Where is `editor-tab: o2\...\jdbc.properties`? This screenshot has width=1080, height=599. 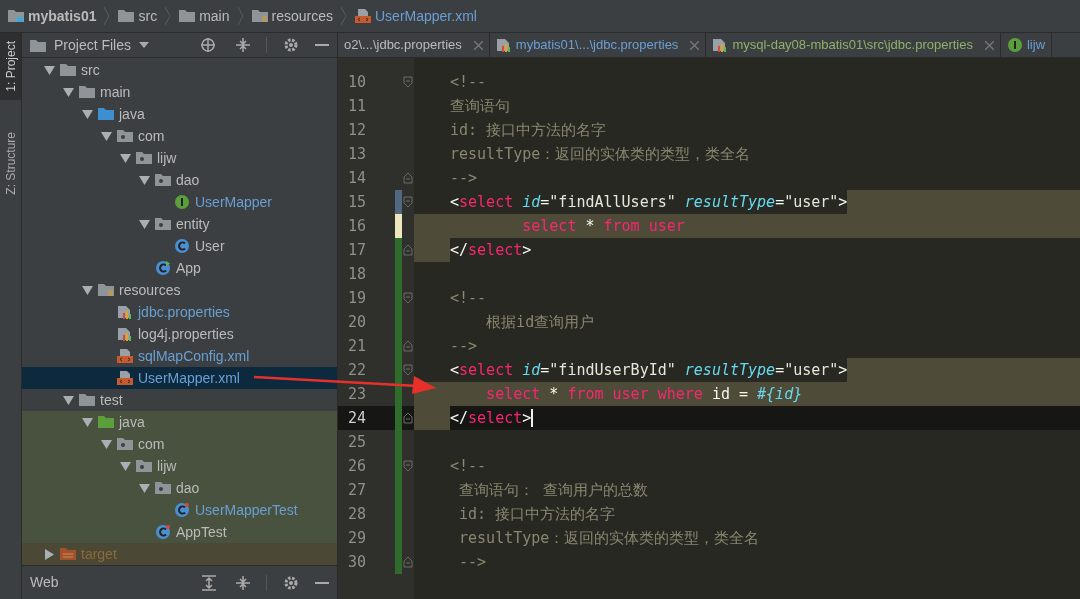
editor-tab: o2\...\jdbc.properties is located at coordinates (414, 45).